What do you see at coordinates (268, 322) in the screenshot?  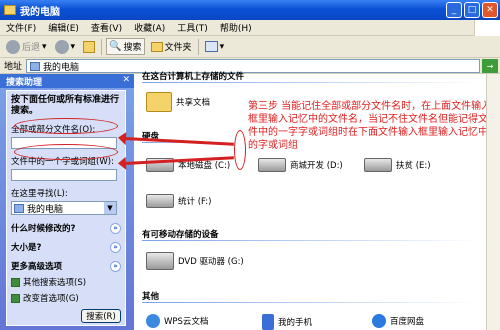 I see `phone-icon` at bounding box center [268, 322].